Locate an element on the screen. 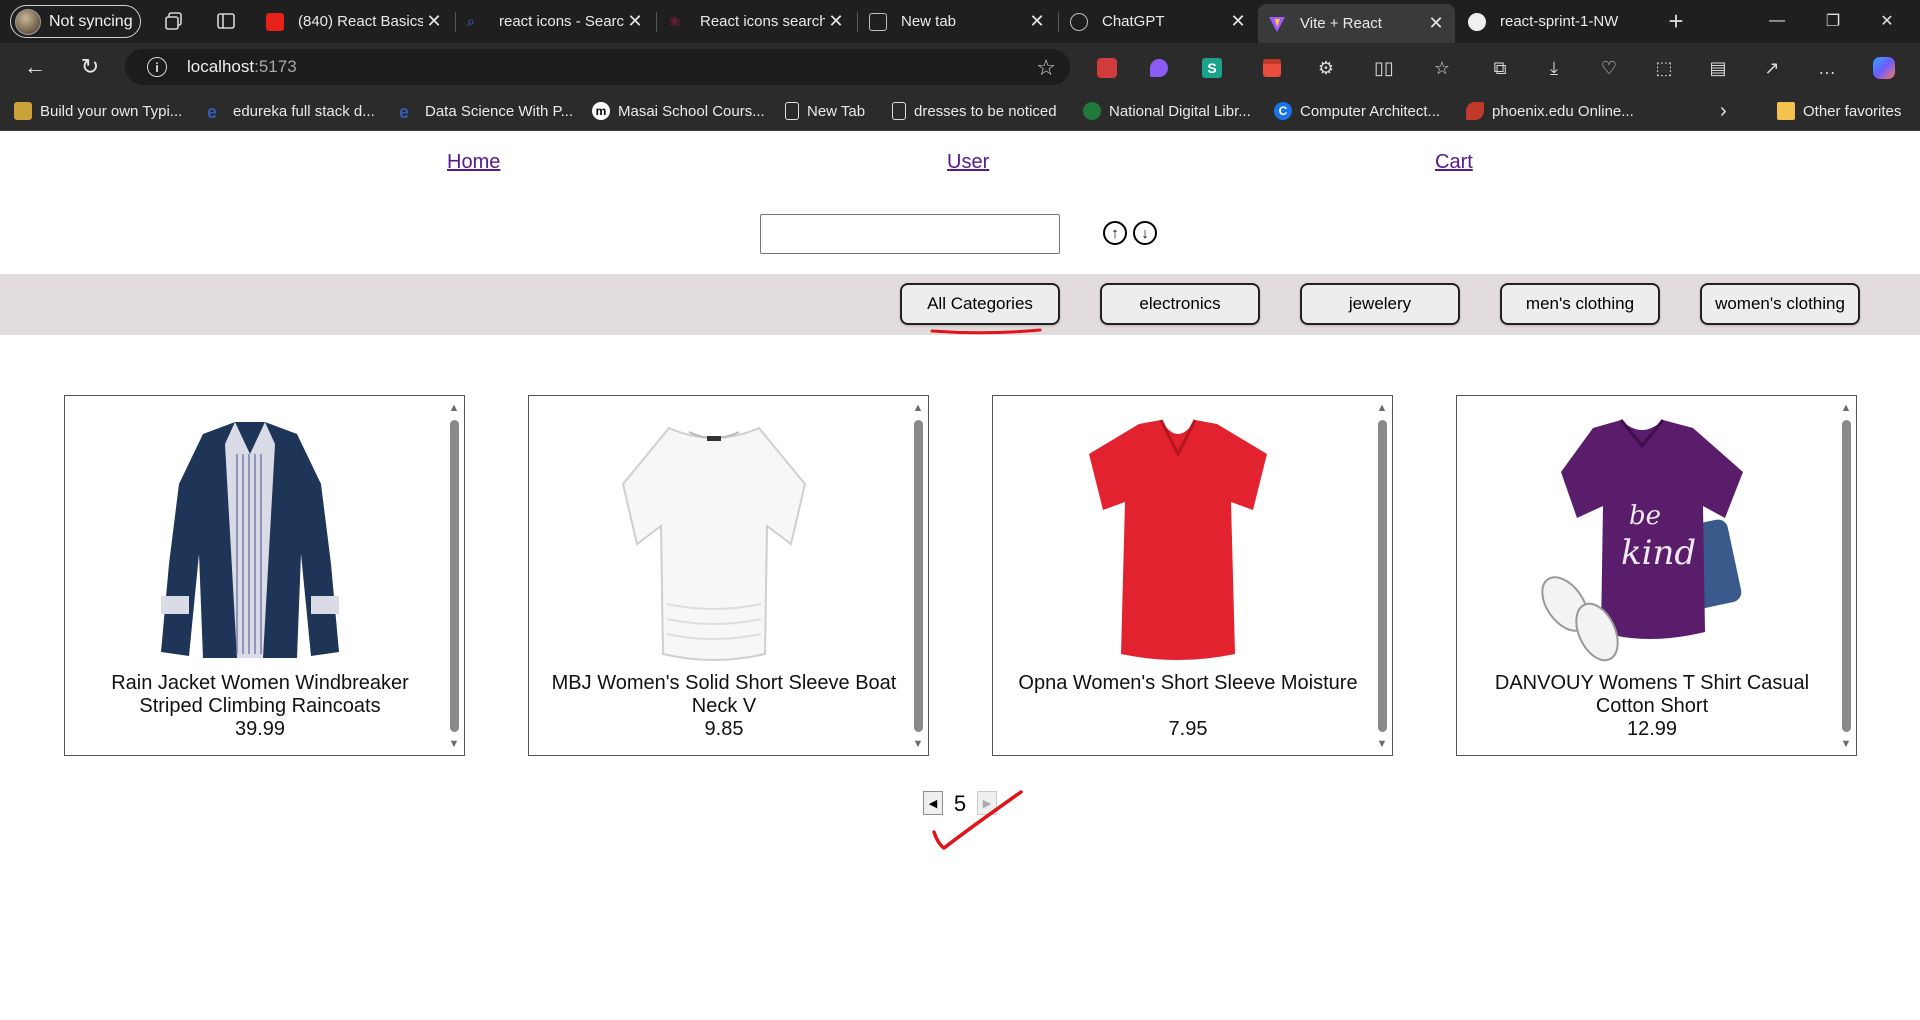  tab-new-tab: New tab ✕ is located at coordinates (957, 21).